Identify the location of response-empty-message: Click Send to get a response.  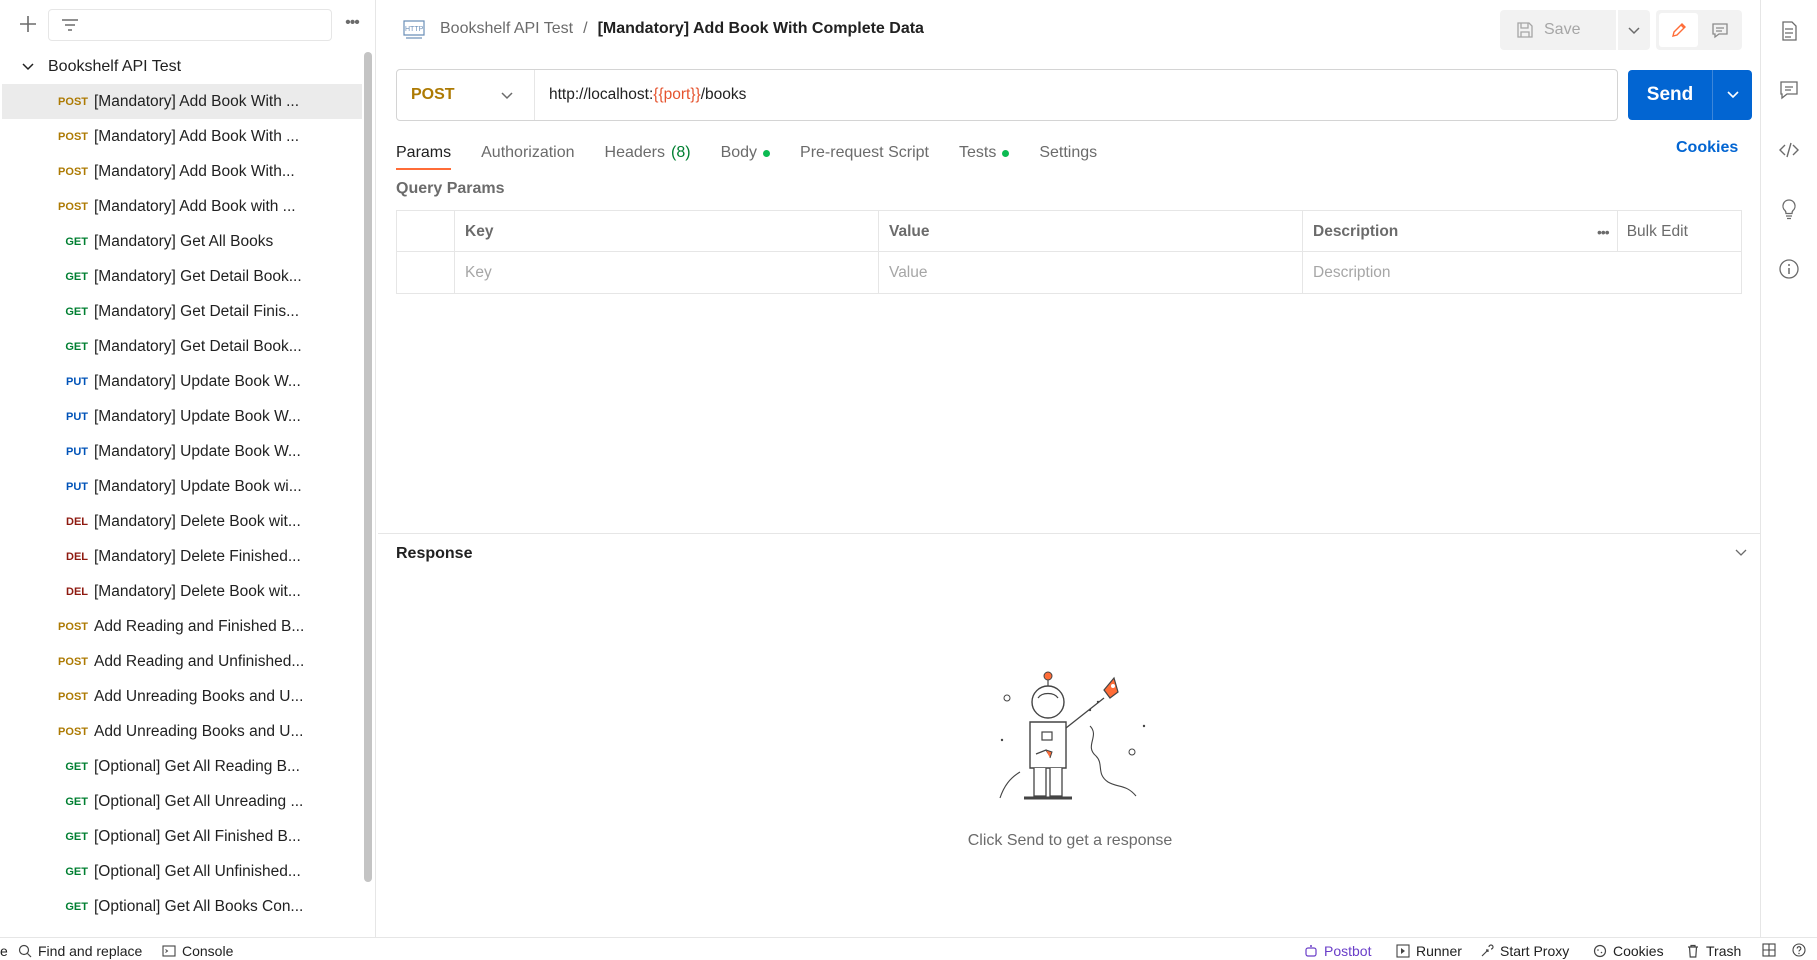
(1070, 840).